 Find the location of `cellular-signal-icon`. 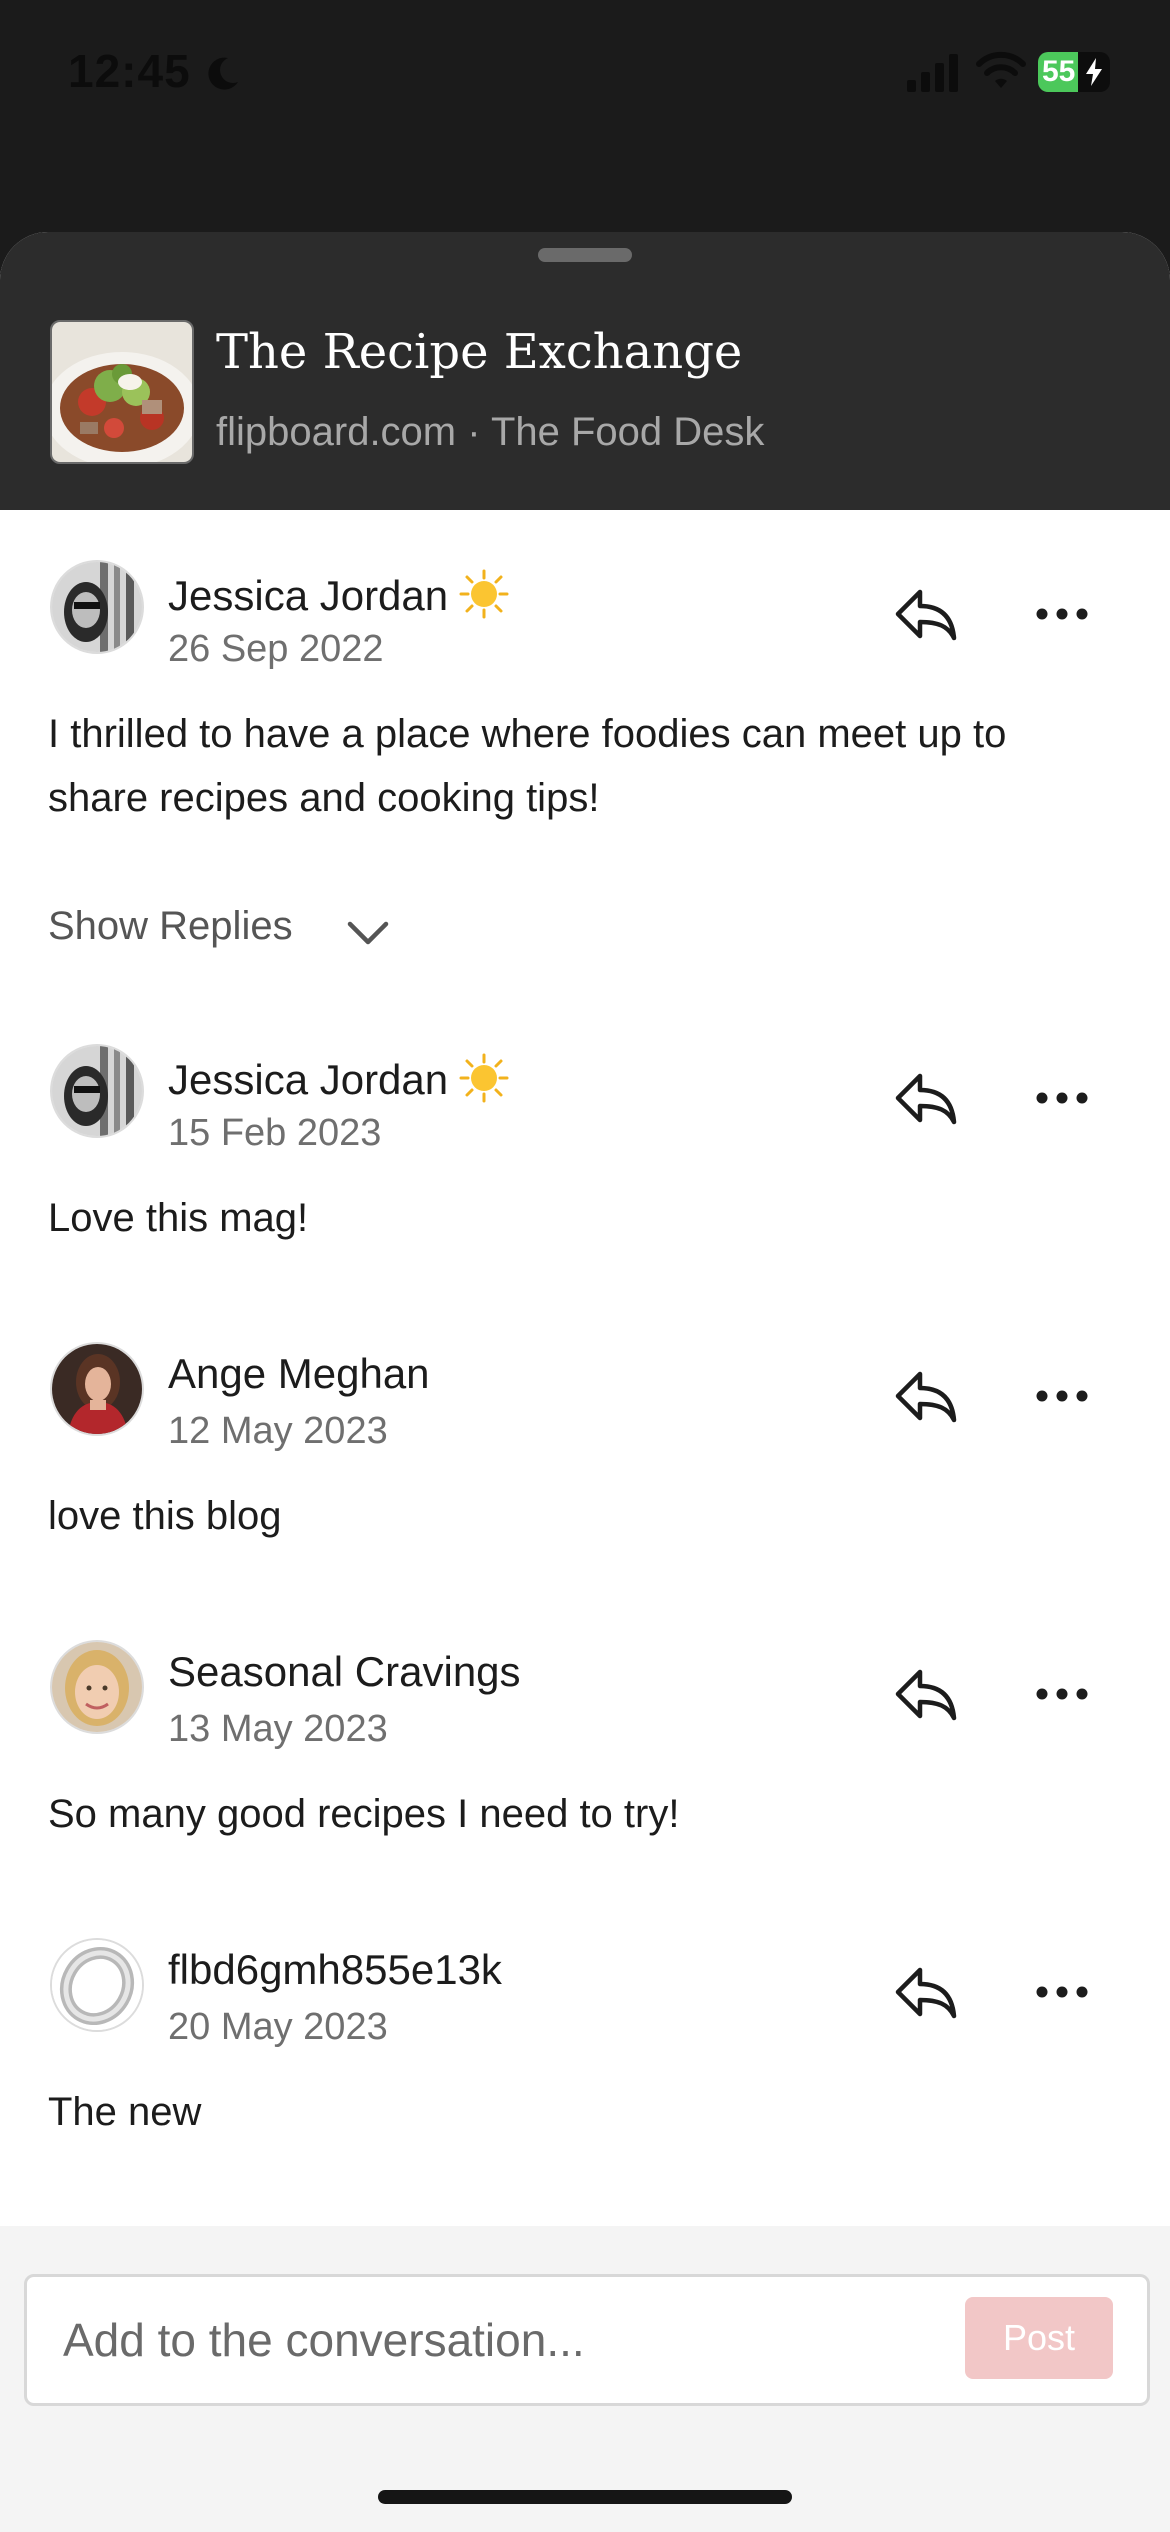

cellular-signal-icon is located at coordinates (932, 73).